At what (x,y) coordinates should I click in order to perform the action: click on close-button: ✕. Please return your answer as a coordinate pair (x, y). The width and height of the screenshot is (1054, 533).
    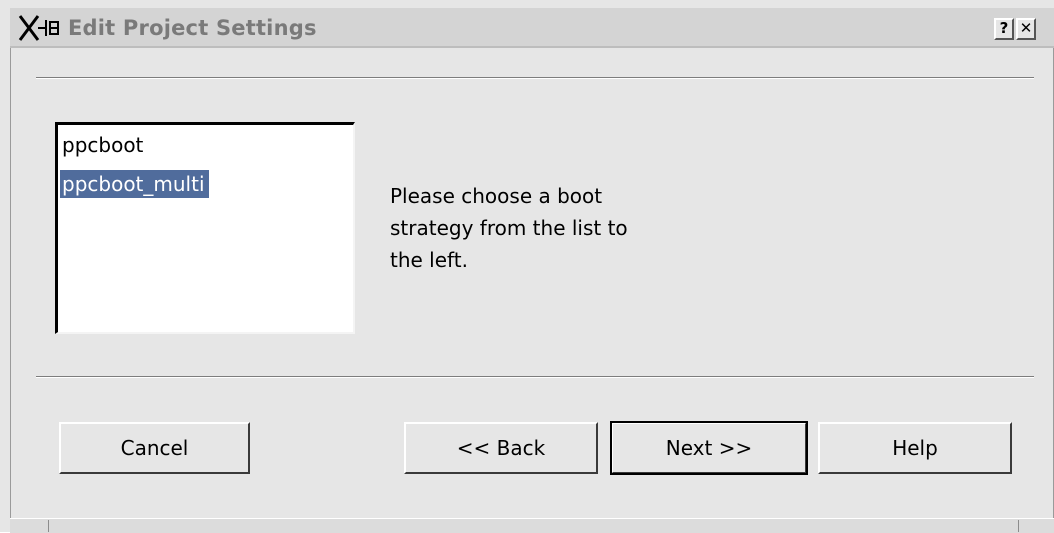
    Looking at the image, I should click on (1026, 29).